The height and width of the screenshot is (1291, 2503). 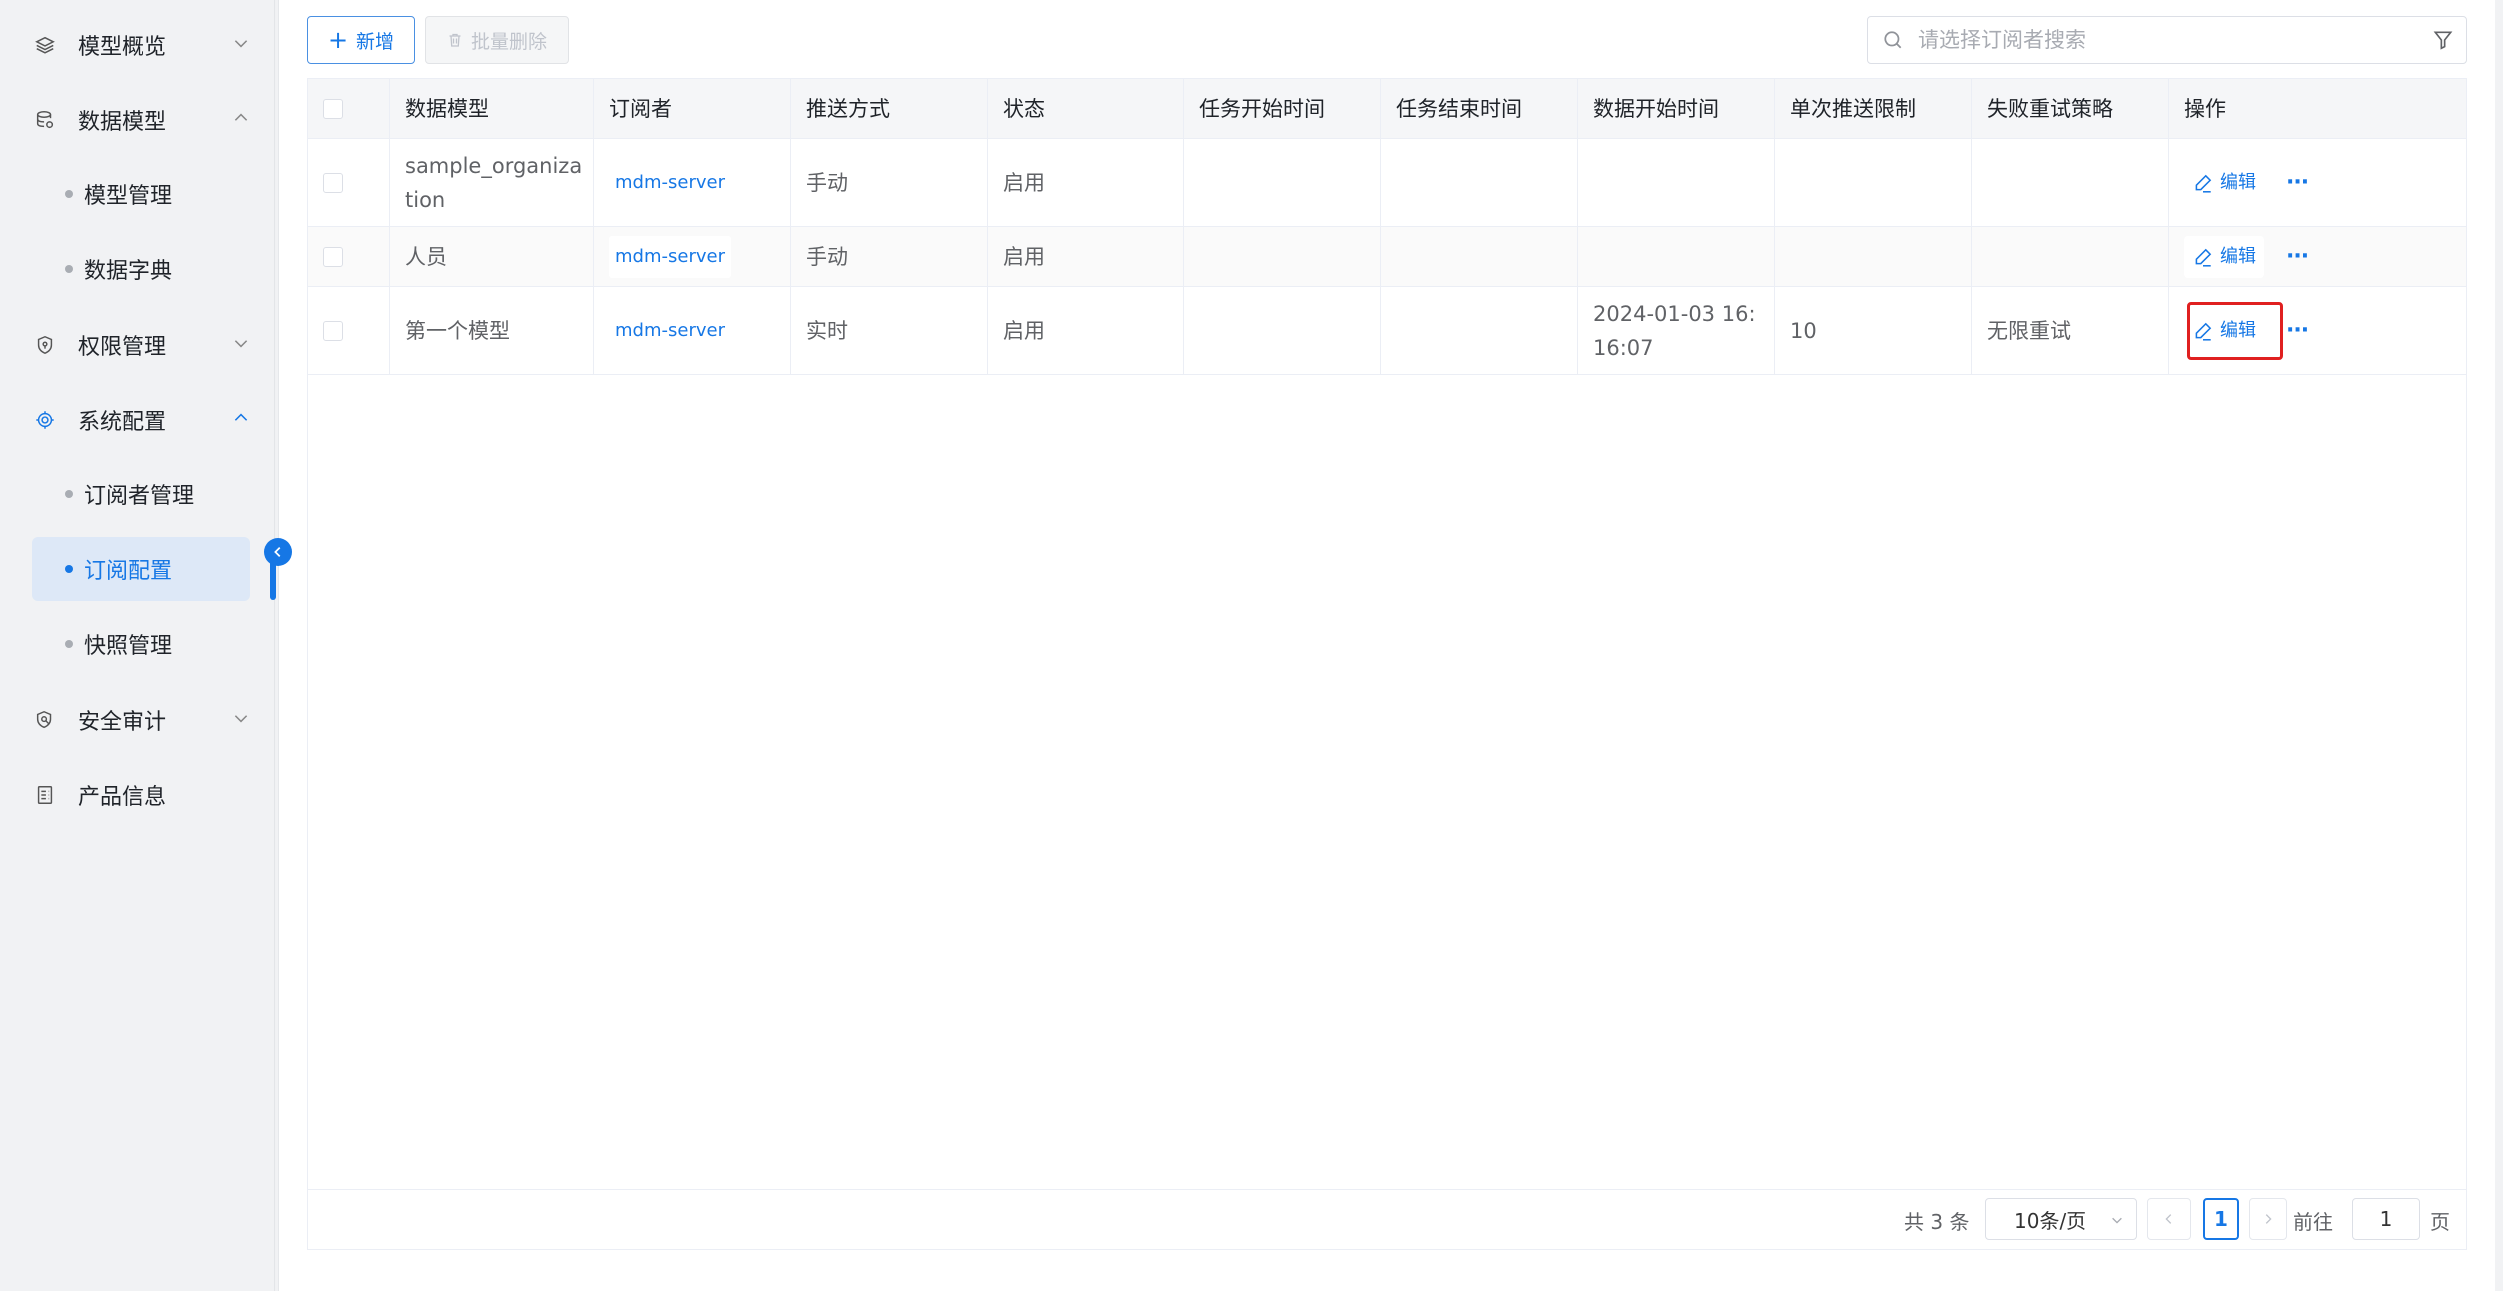 What do you see at coordinates (2070, 109) in the screenshot?
I see `header-retry-policy: 失败重试策略` at bounding box center [2070, 109].